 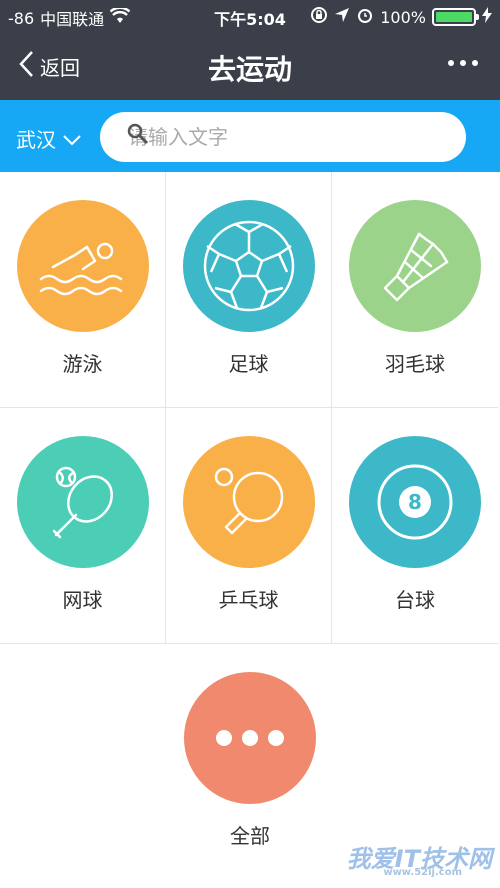 What do you see at coordinates (82, 600) in the screenshot?
I see `sport-label: 网球` at bounding box center [82, 600].